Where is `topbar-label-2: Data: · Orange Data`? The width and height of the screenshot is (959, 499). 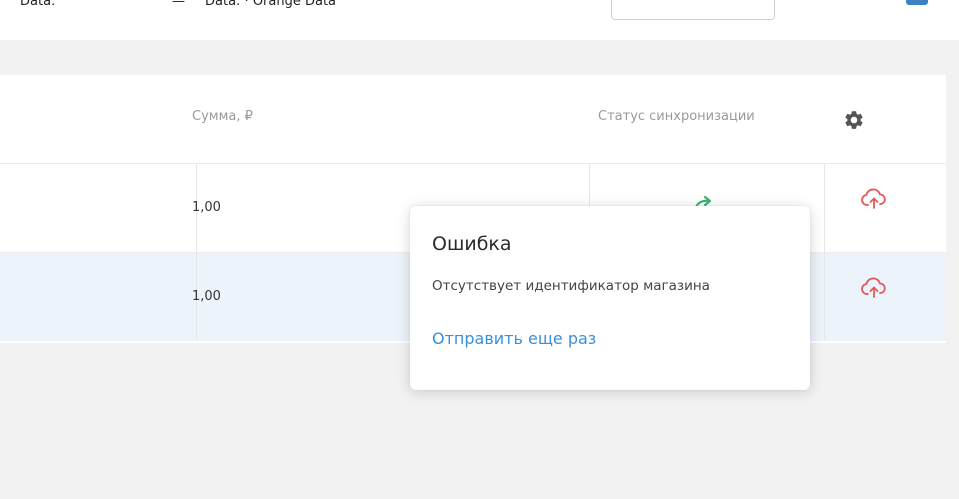
topbar-label-2: Data: · Orange Data is located at coordinates (271, 4).